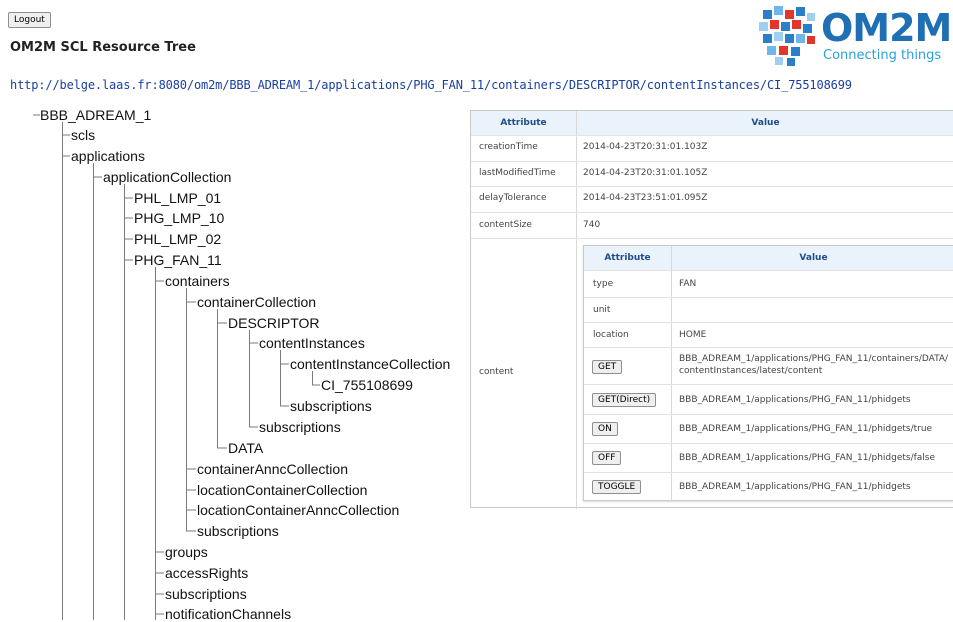 The image size is (953, 622). I want to click on get-path-continued: contentInstances/latest/content, so click(751, 371).